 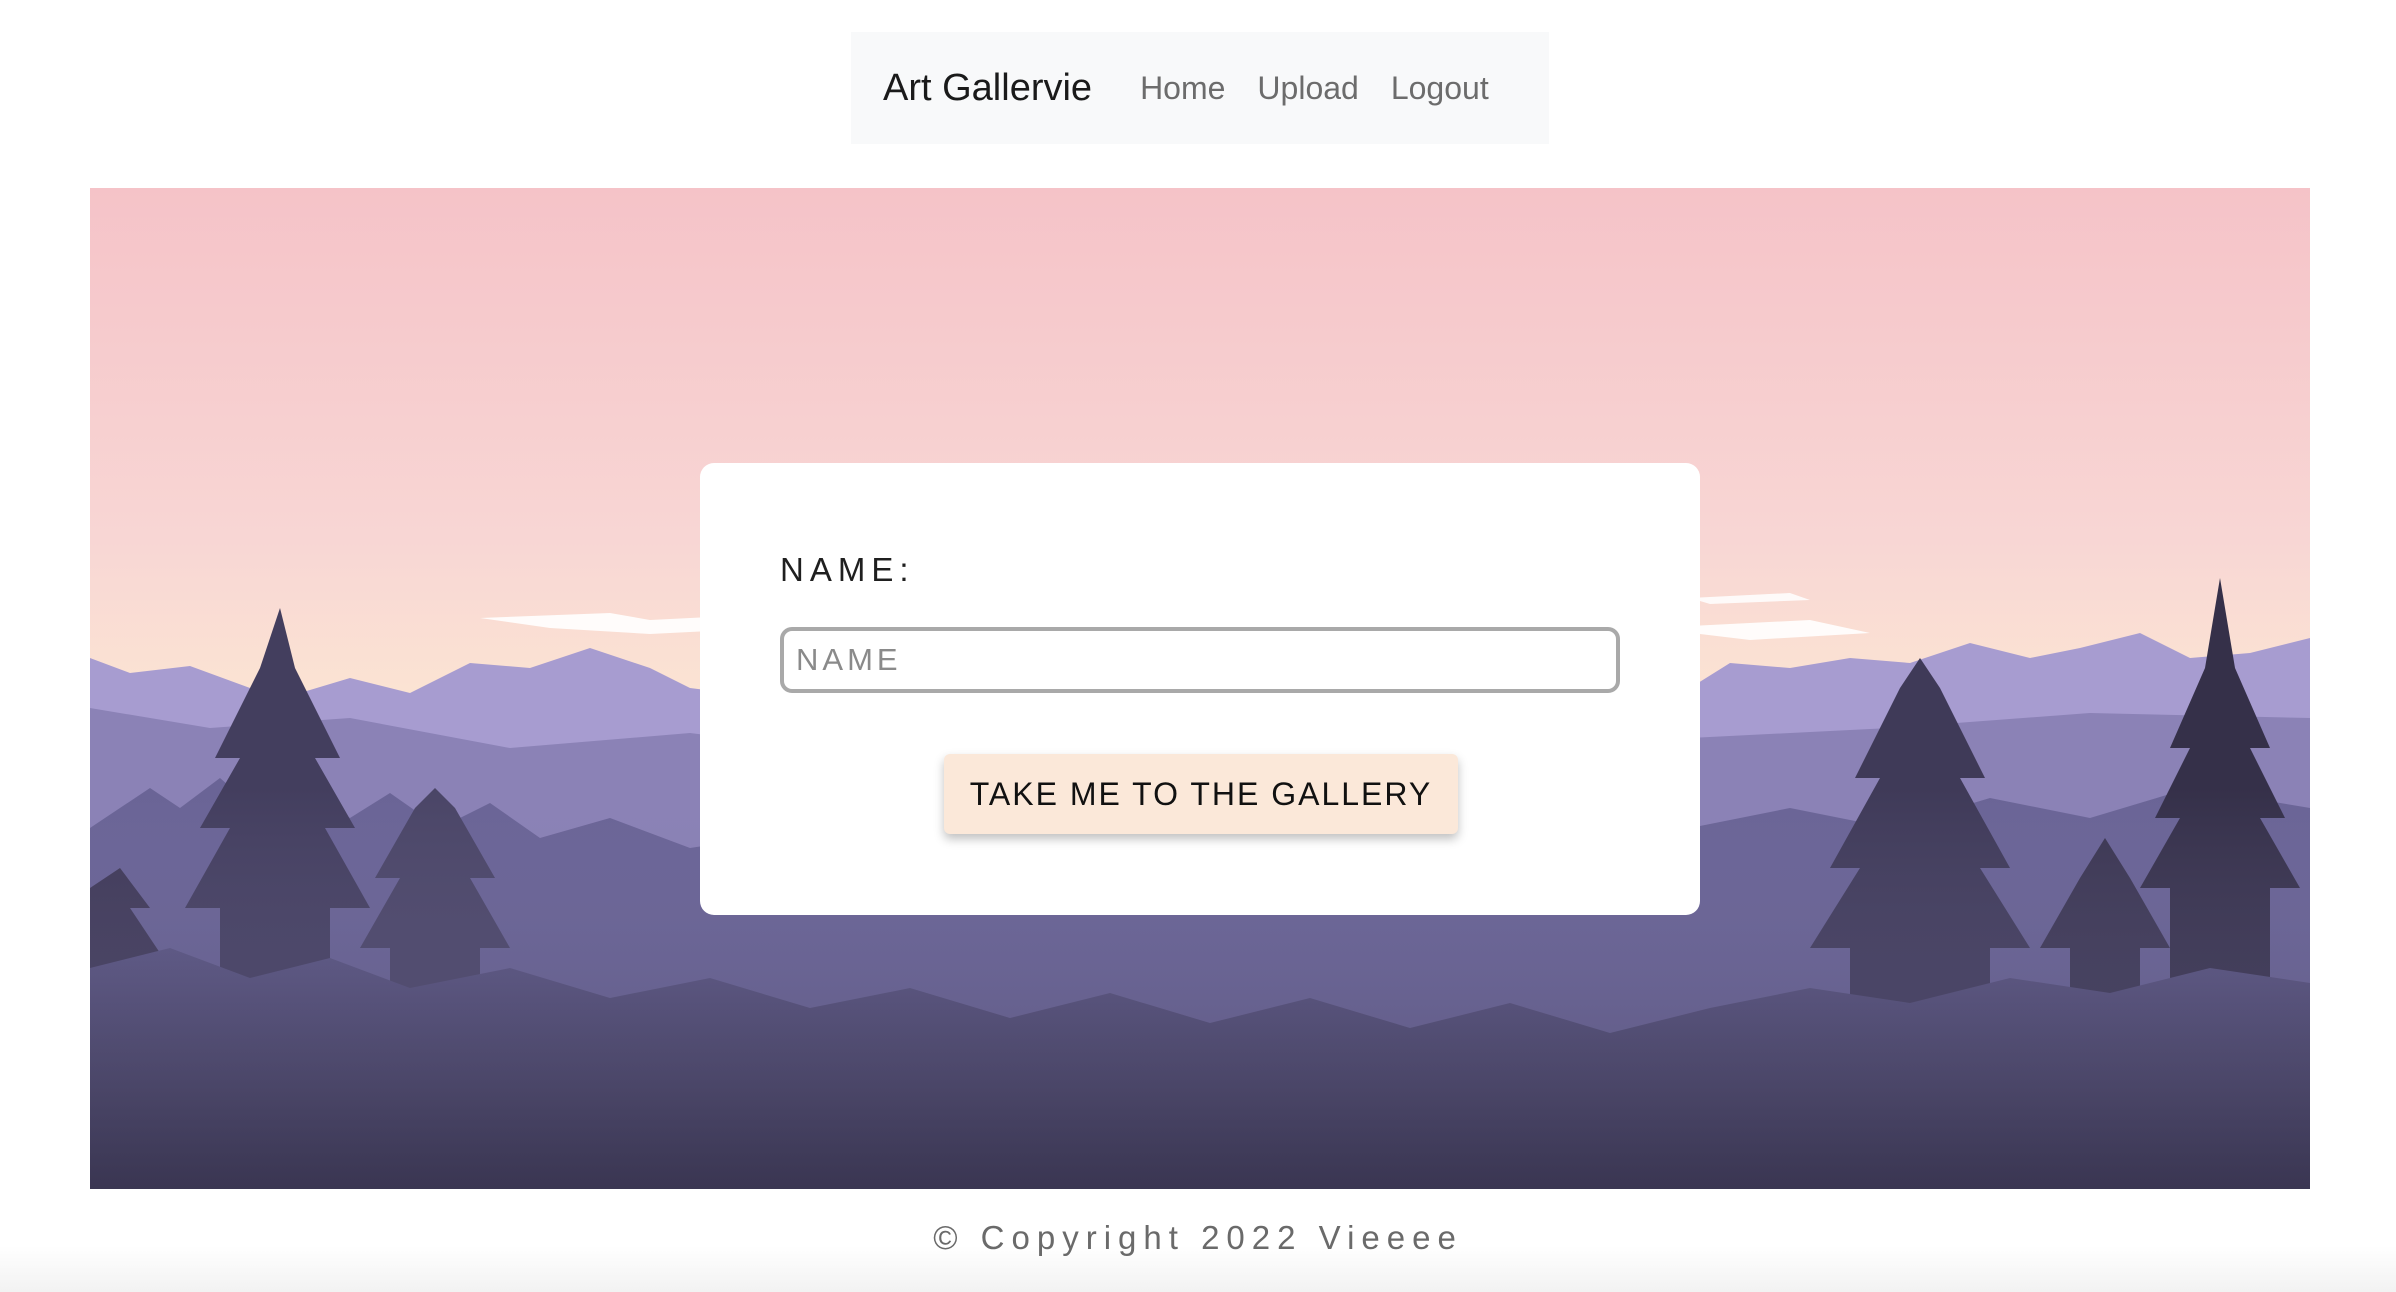 I want to click on footer: © Copyright 2022 Vieeee, so click(x=1198, y=1240).